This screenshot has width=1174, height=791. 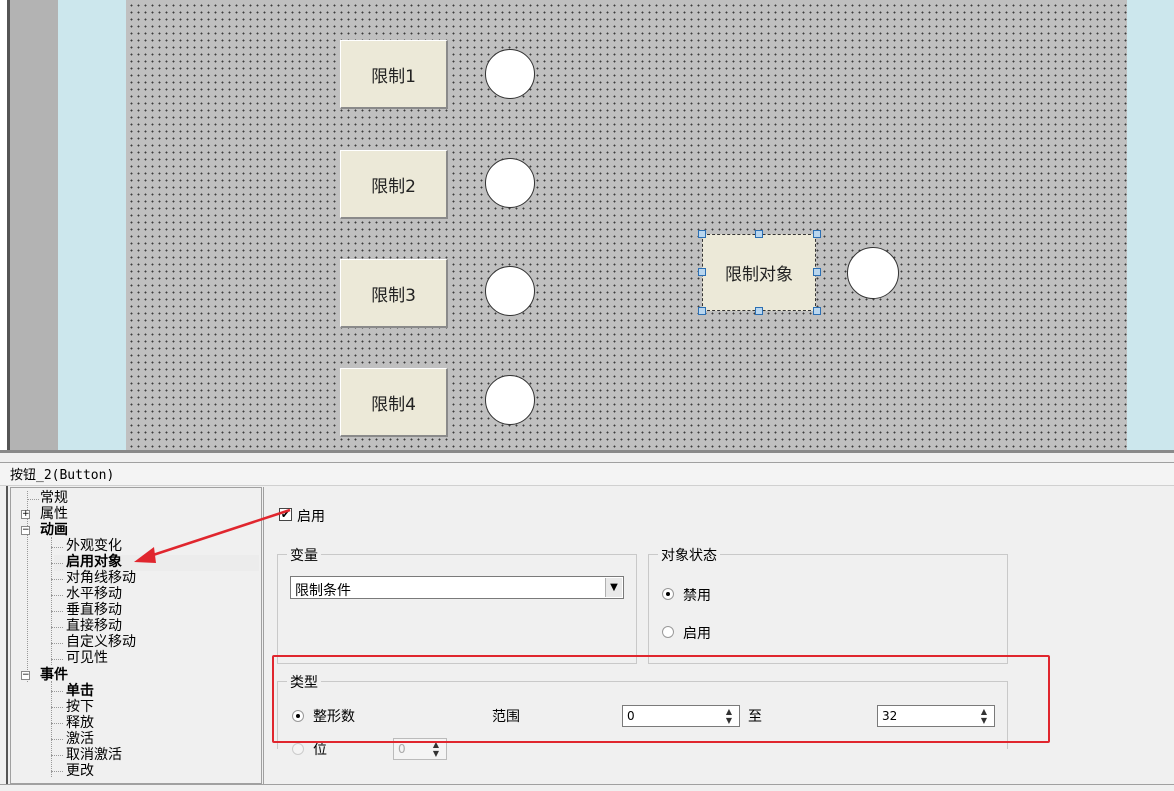 I want to click on canvas-button-label: 限制4, so click(x=393, y=404).